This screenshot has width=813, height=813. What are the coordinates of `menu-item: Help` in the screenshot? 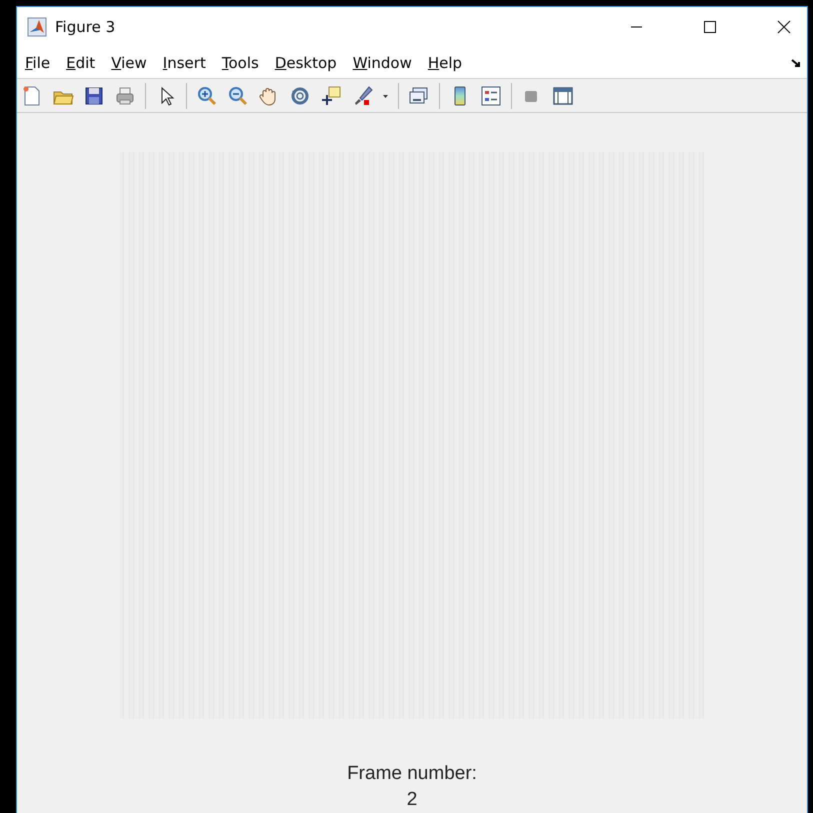 It's located at (445, 63).